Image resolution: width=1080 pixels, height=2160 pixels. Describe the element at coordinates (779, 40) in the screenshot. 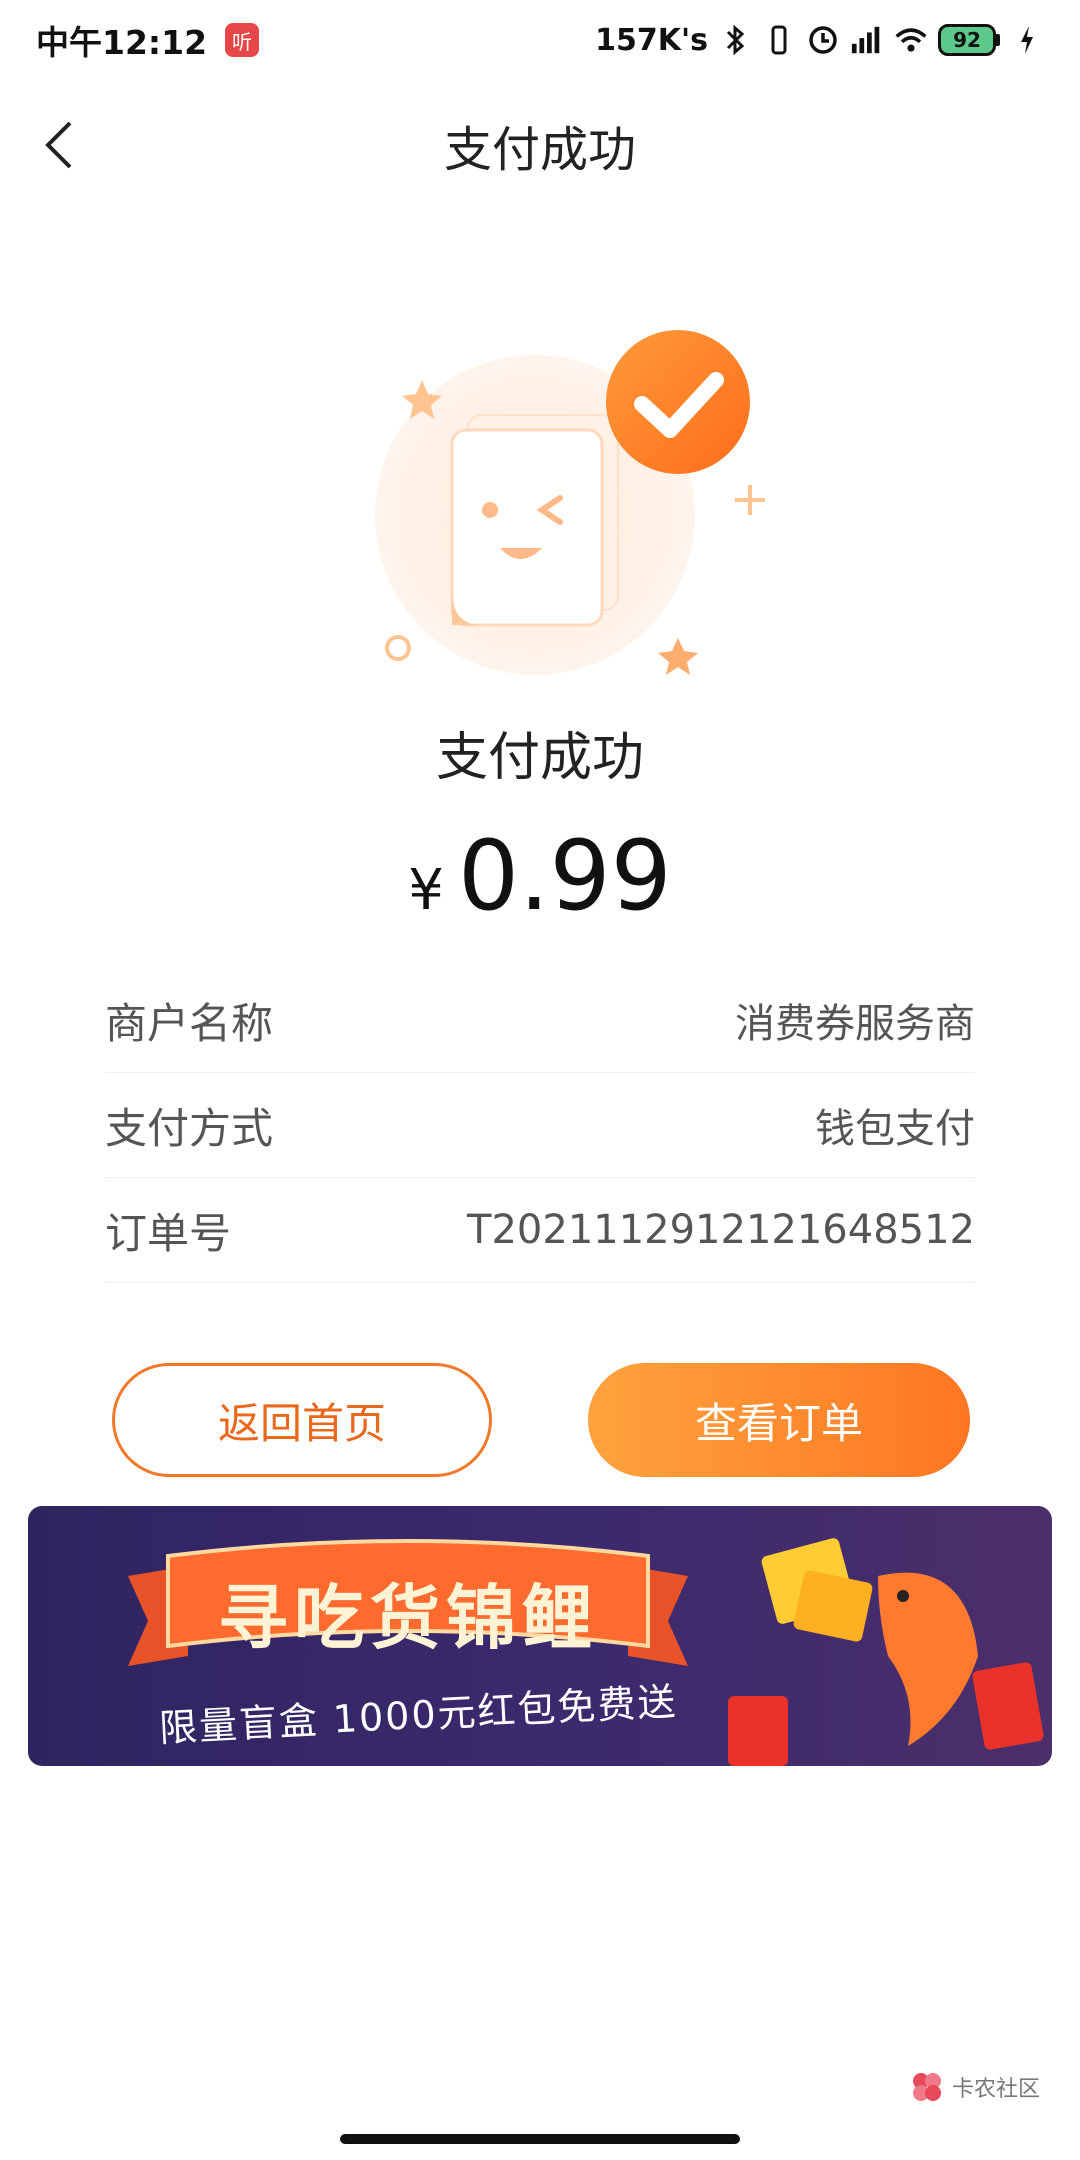

I see `vibrate-icon` at that location.